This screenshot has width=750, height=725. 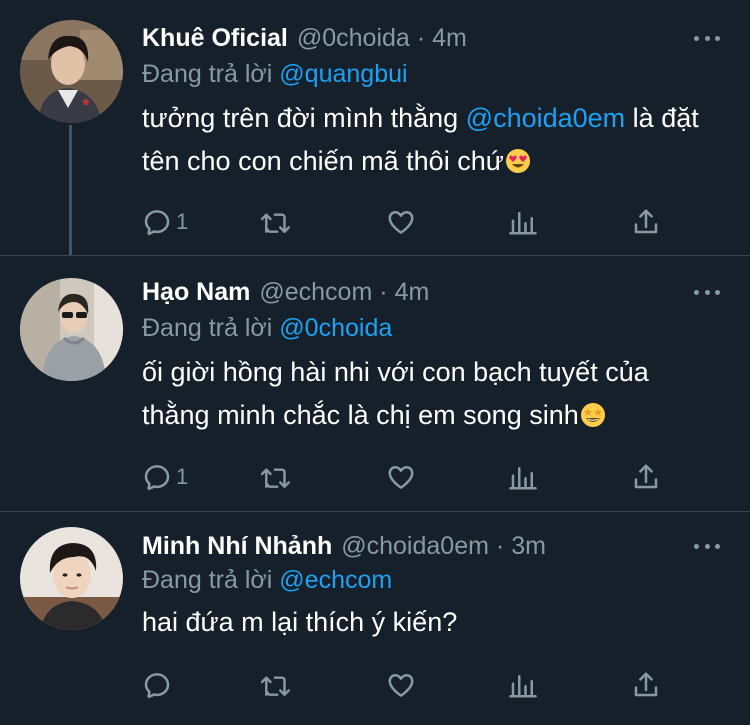 I want to click on tweet-header: Hạo Nam @echcom · 4m, so click(x=285, y=292).